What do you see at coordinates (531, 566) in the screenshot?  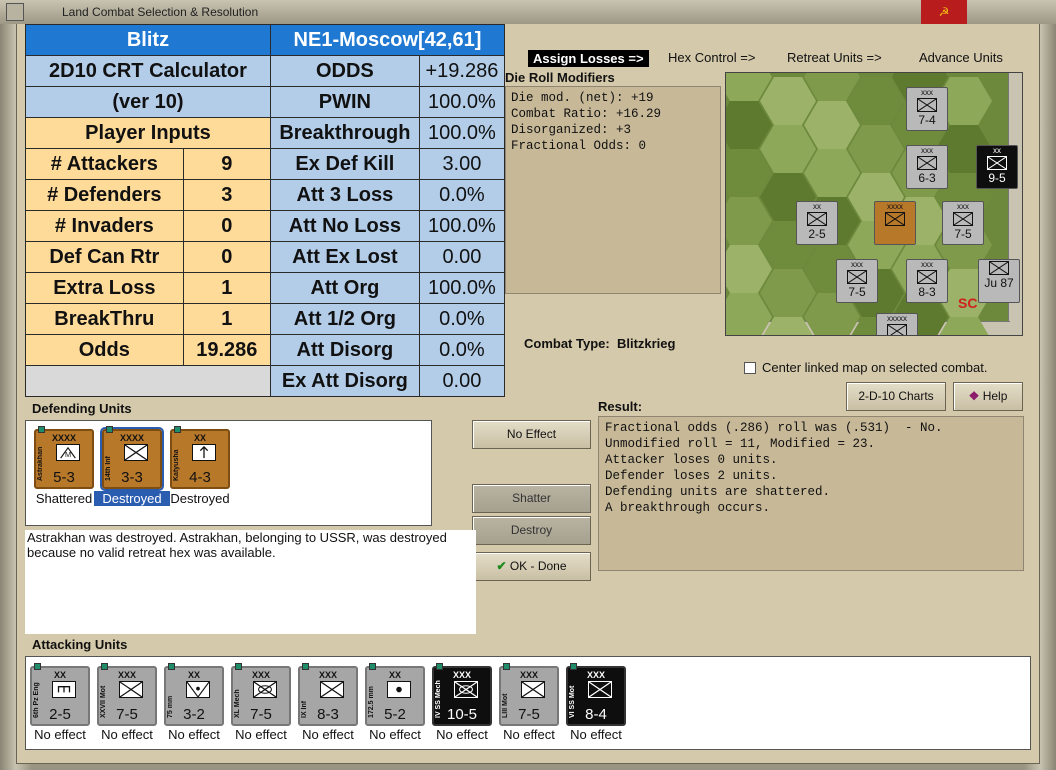 I see `ok-done-button: ✔ OK - Done` at bounding box center [531, 566].